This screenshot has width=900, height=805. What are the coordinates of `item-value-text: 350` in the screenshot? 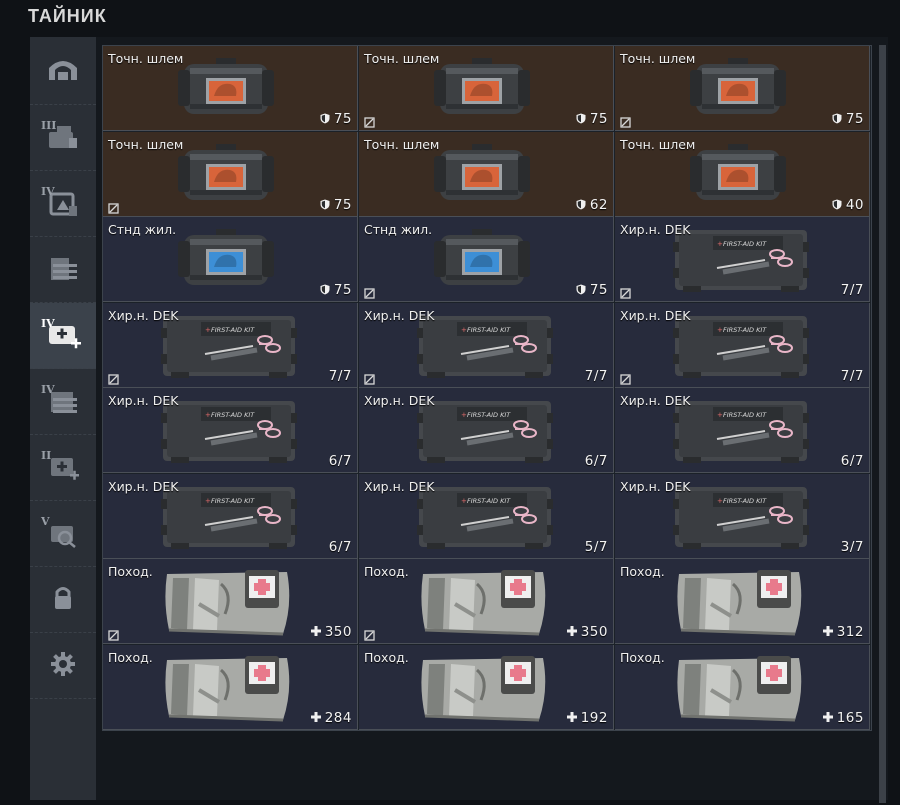 It's located at (338, 632).